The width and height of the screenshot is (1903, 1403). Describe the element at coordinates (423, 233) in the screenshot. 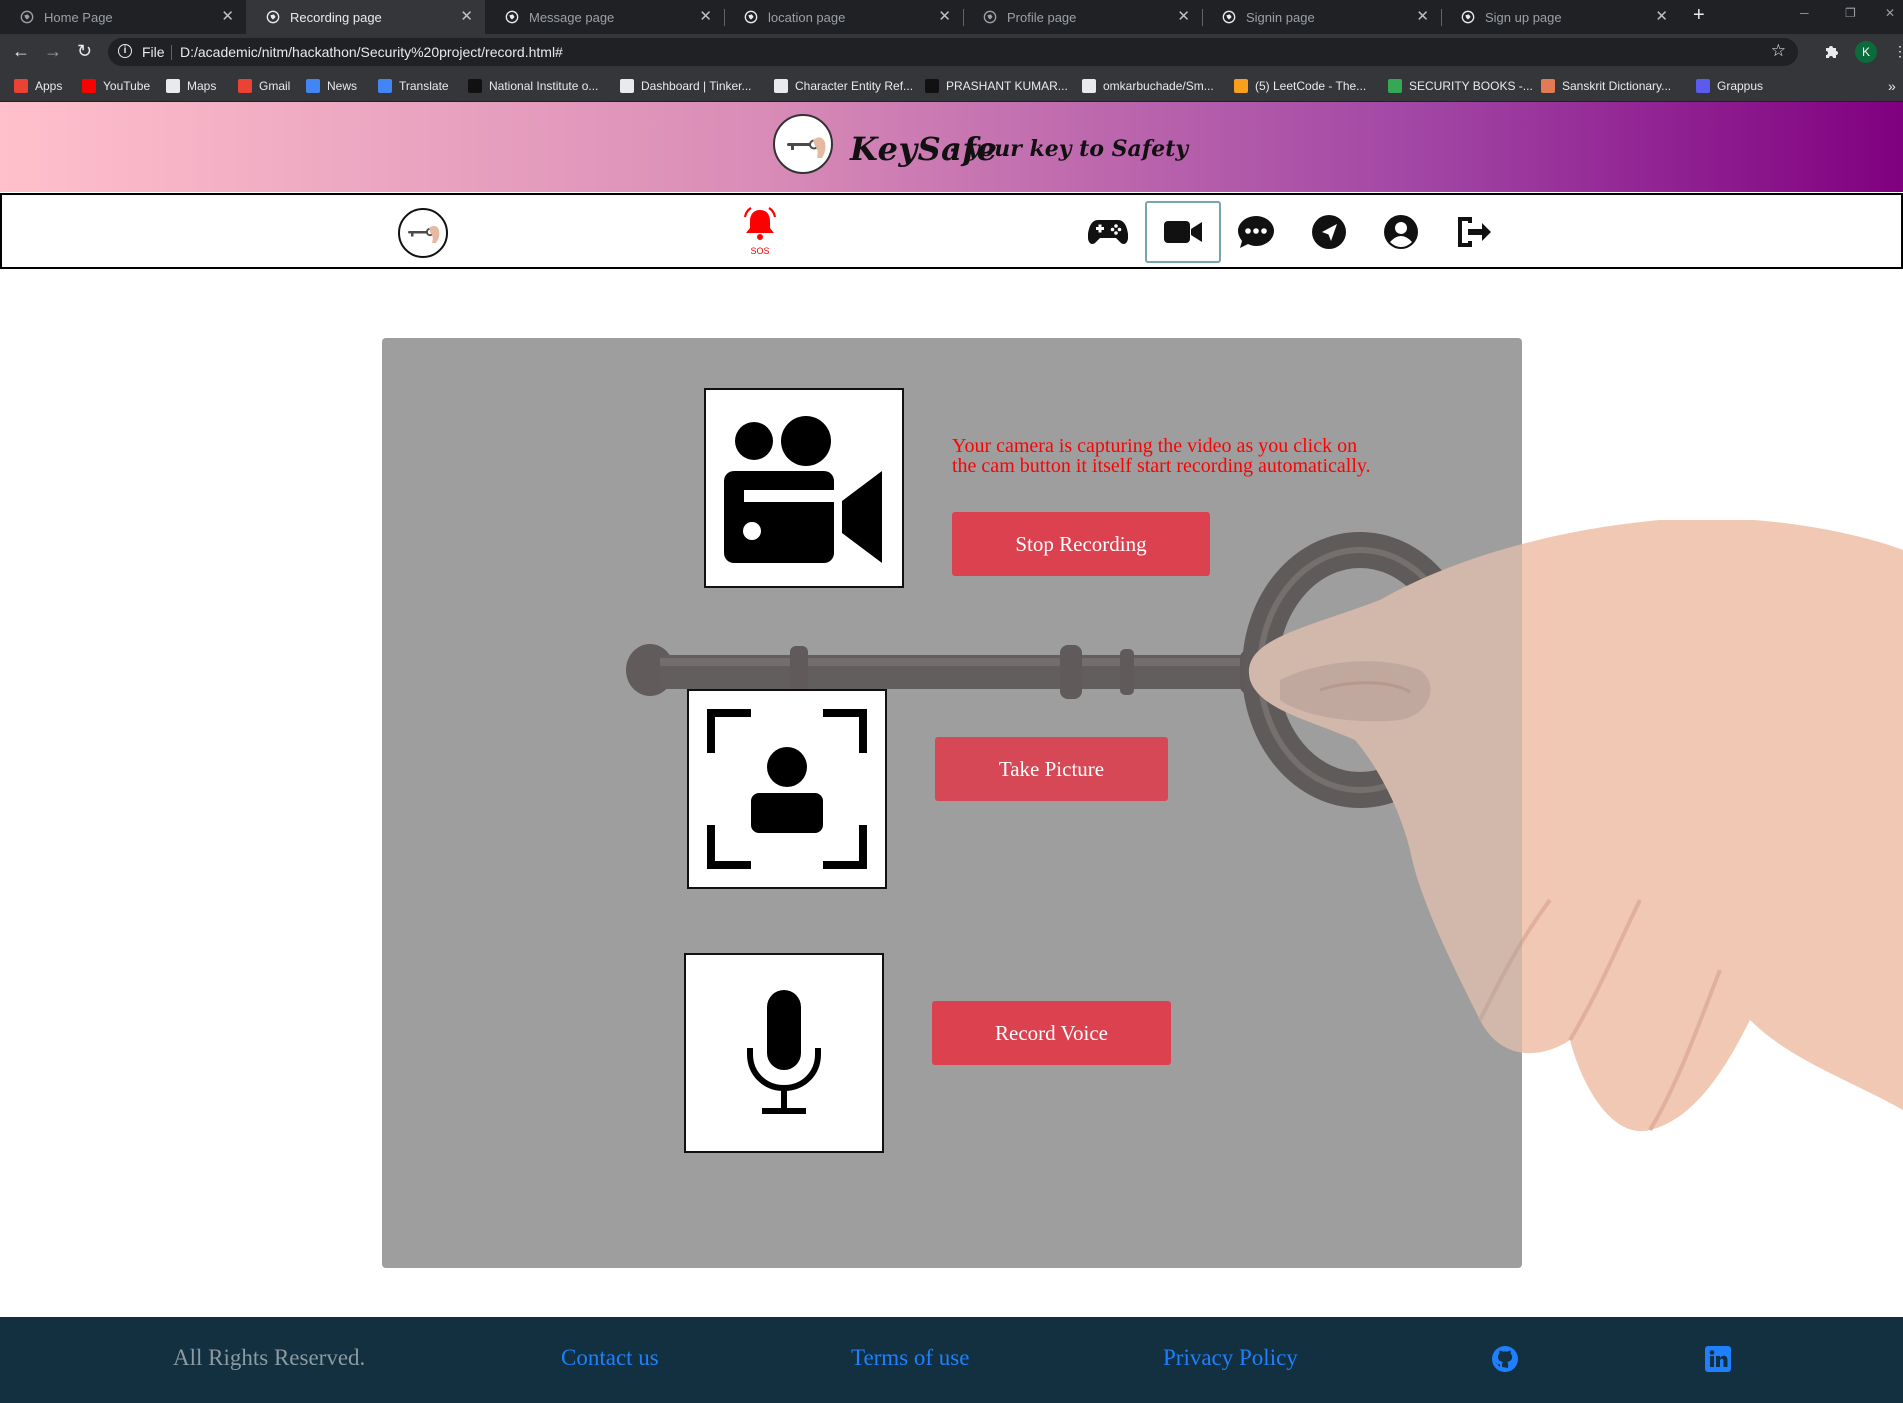

I see `nav-key-logo` at that location.